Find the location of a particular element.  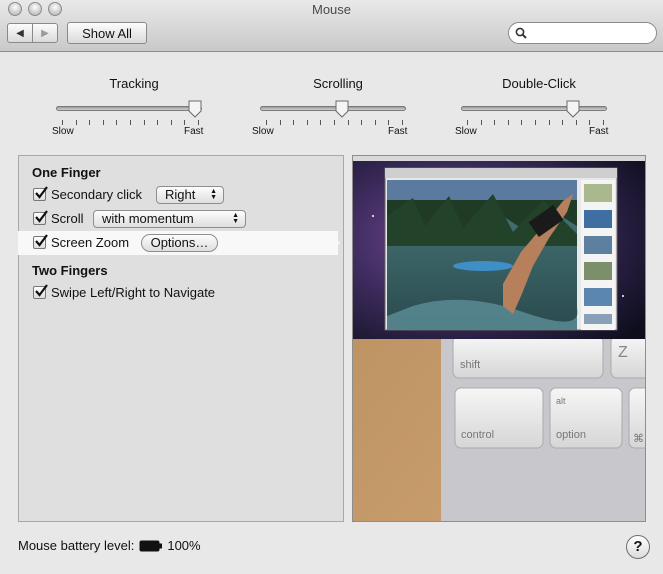

forward-button: ▶ is located at coordinates (45, 33).